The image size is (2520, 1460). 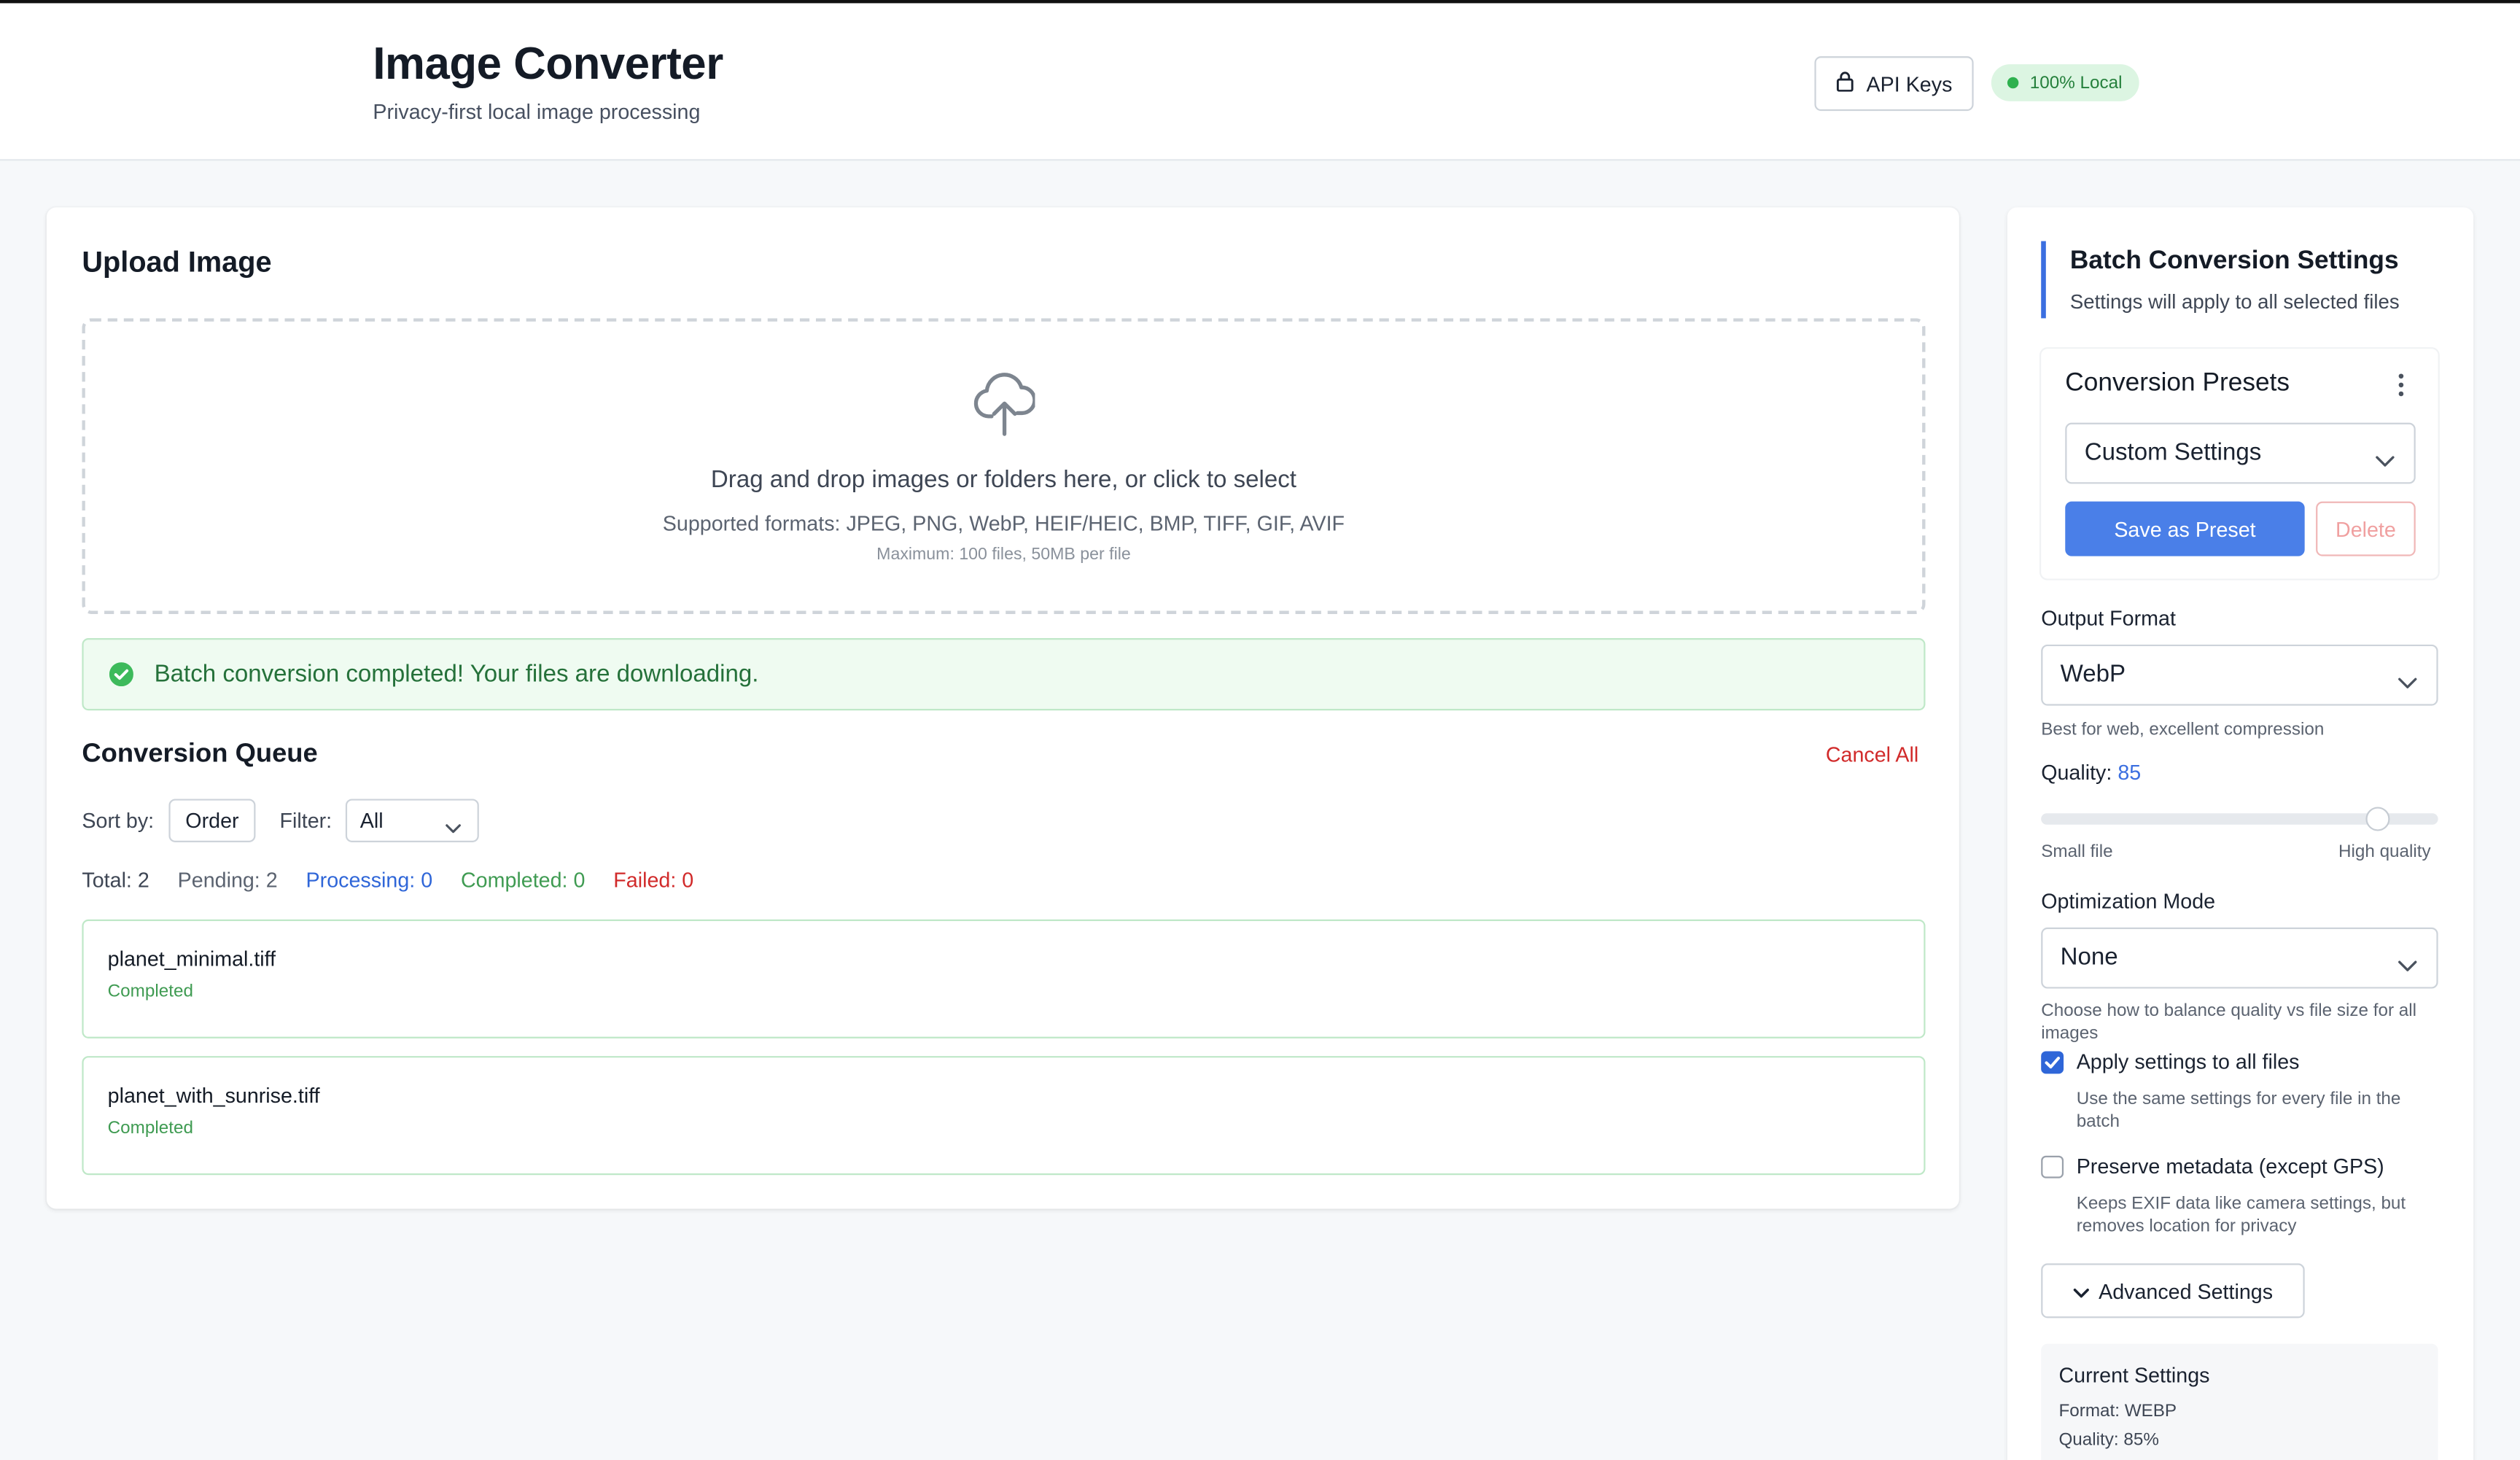 I want to click on queue-item-filename: planet_minimal.tiff, so click(x=191, y=959).